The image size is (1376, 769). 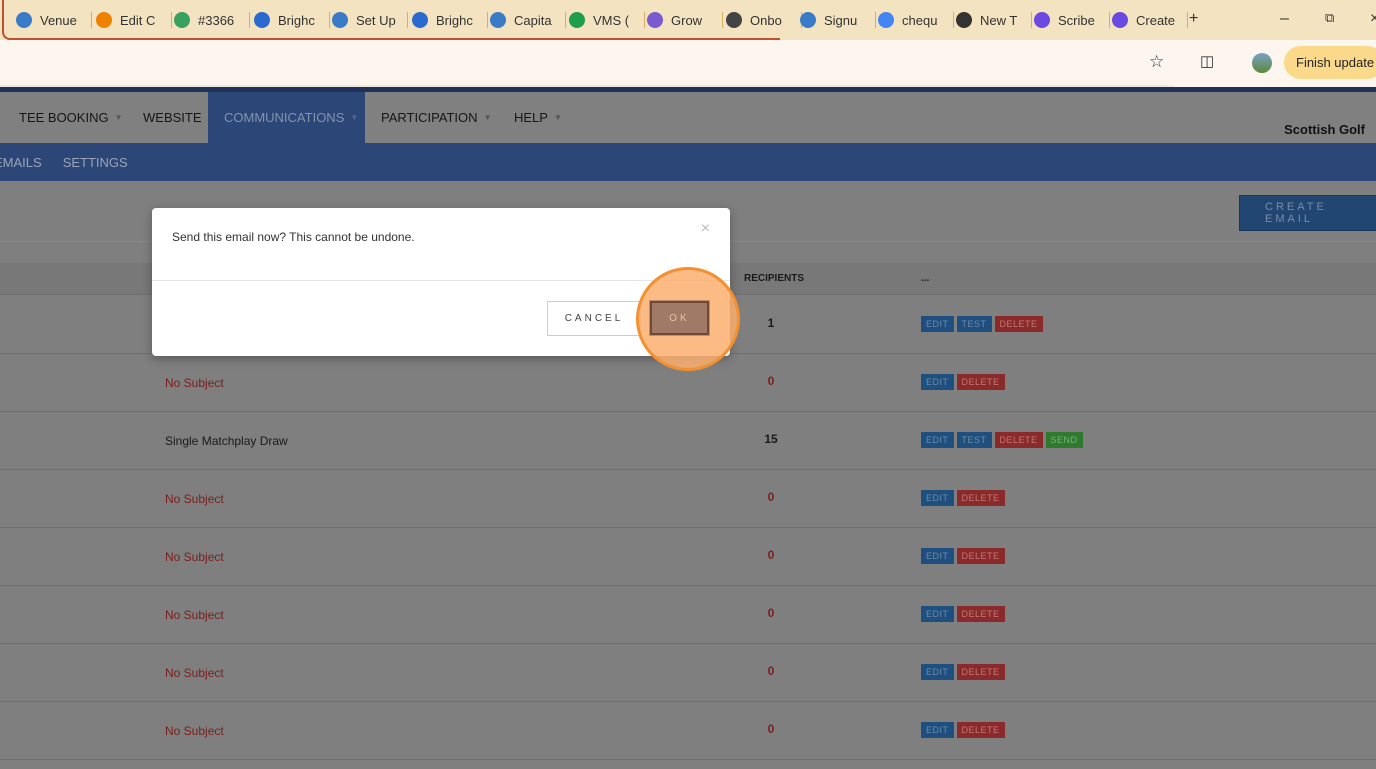 I want to click on dialog-divider, so click(x=441, y=280).